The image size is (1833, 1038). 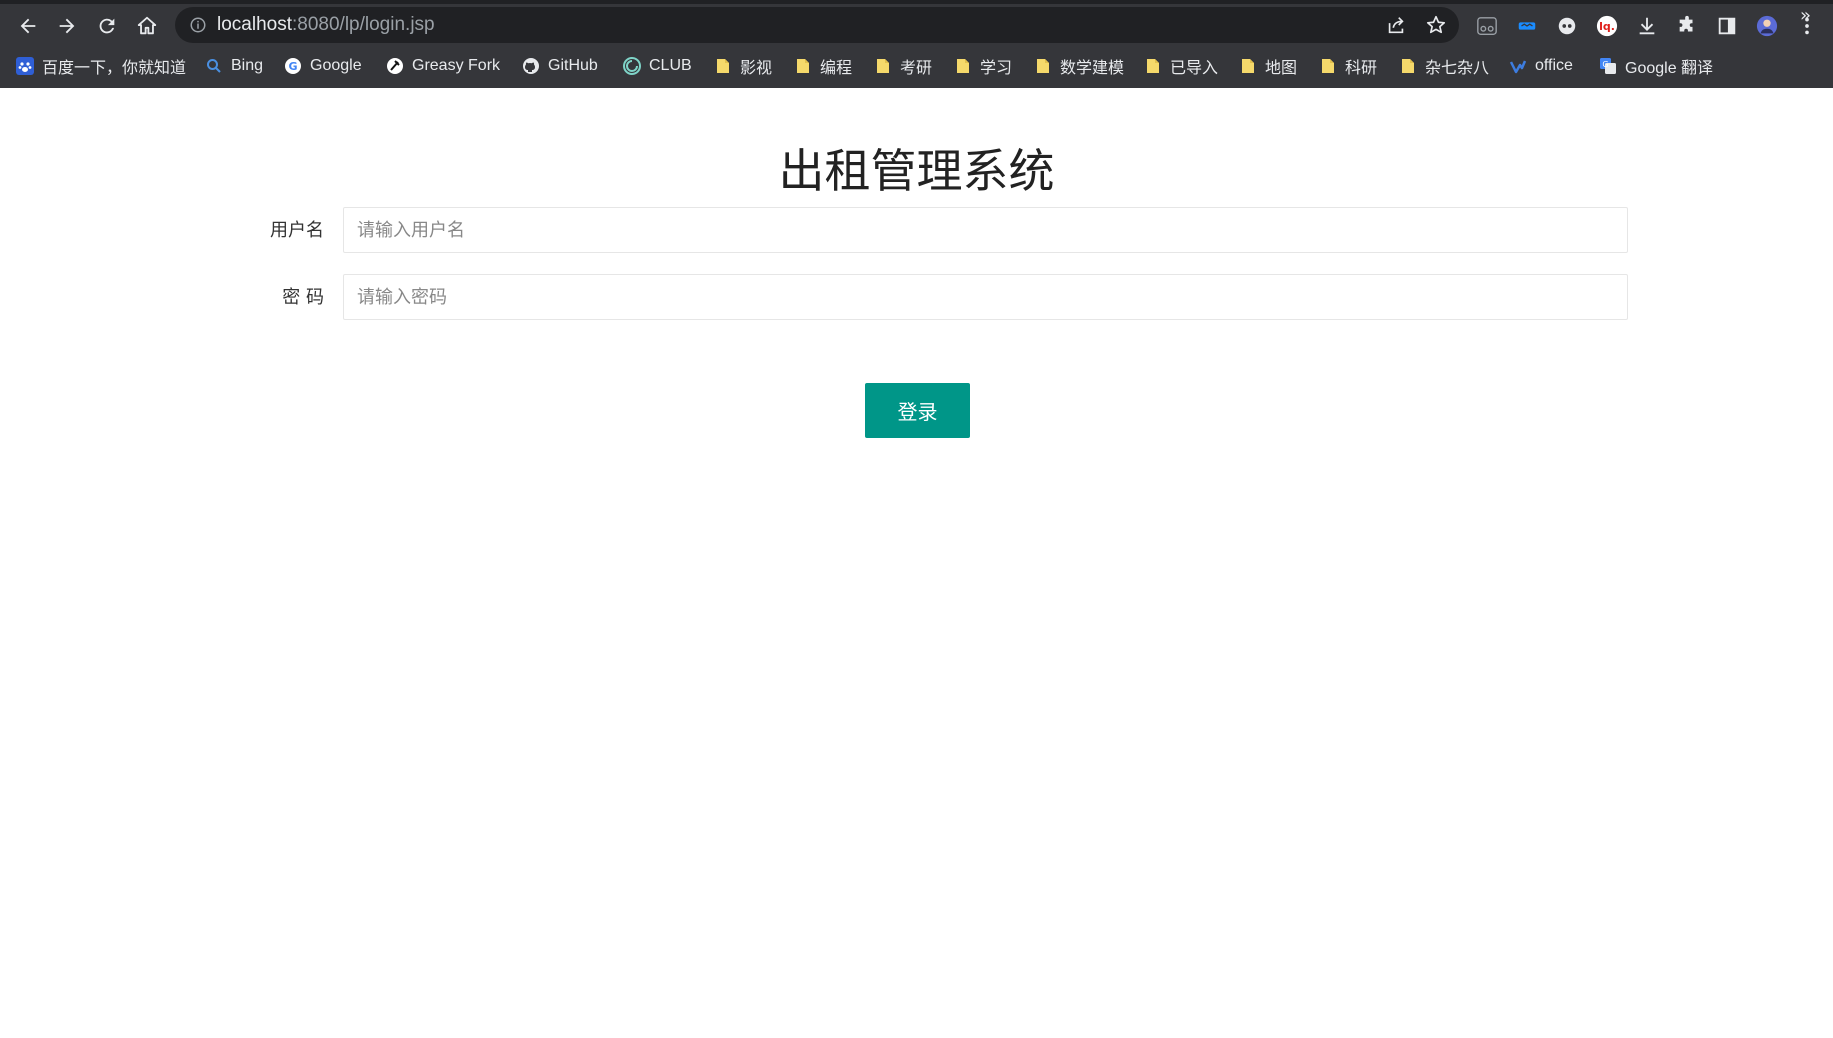 I want to click on bookmark-folder: 编程, so click(x=823, y=66).